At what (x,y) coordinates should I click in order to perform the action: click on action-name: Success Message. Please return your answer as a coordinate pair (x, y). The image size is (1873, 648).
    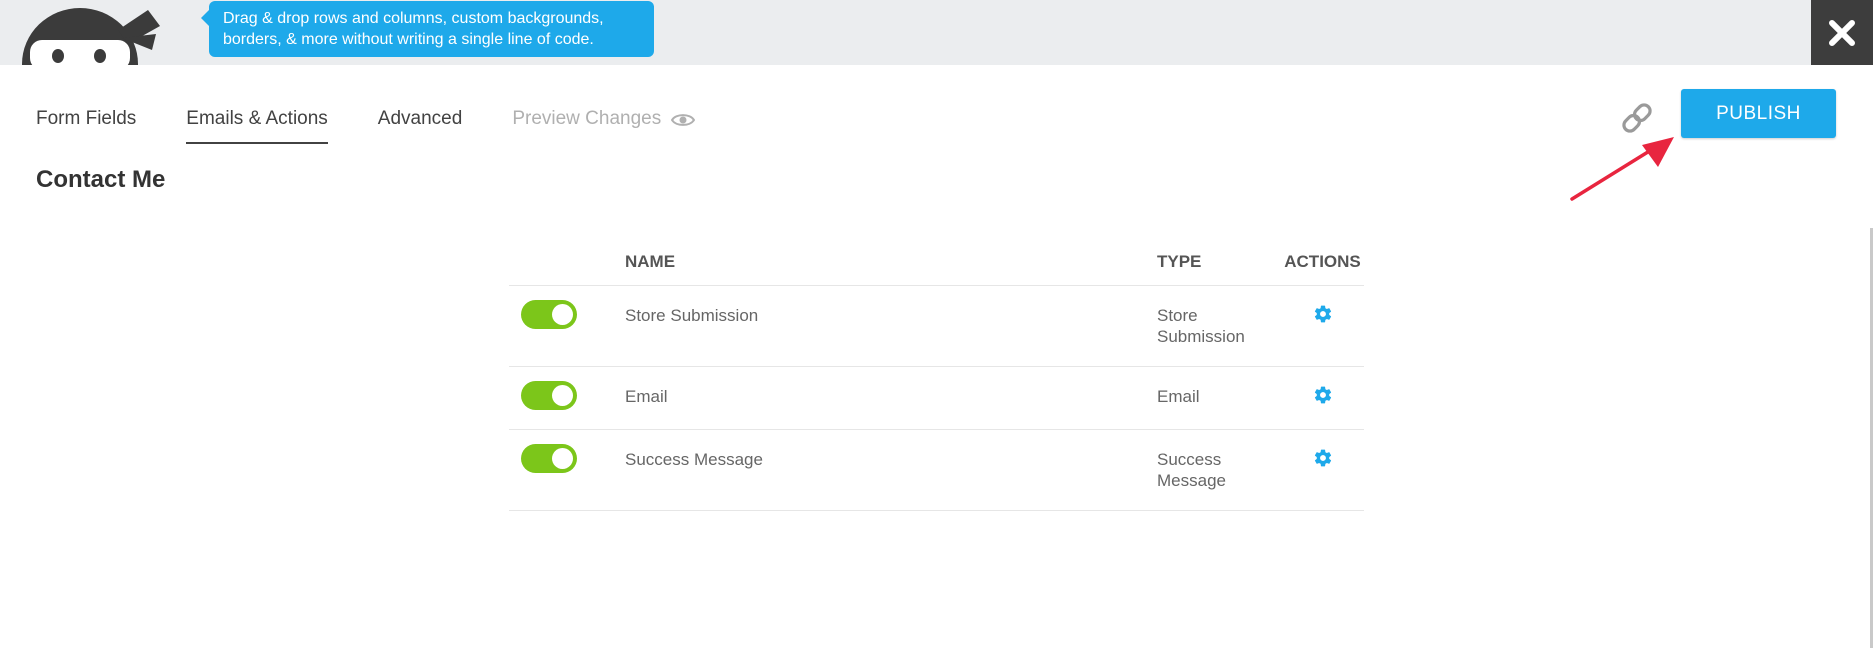
    Looking at the image, I should click on (891, 470).